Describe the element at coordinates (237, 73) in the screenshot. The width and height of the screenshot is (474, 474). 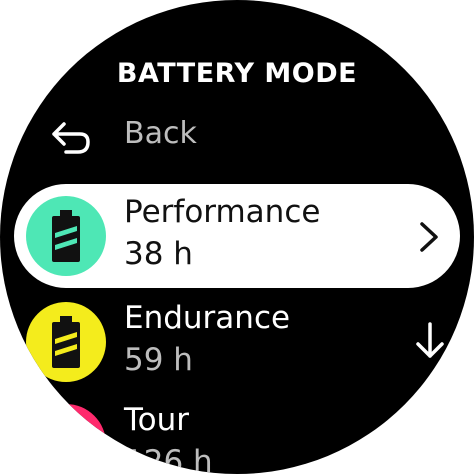
I see `page-title: BATTERY MODE` at that location.